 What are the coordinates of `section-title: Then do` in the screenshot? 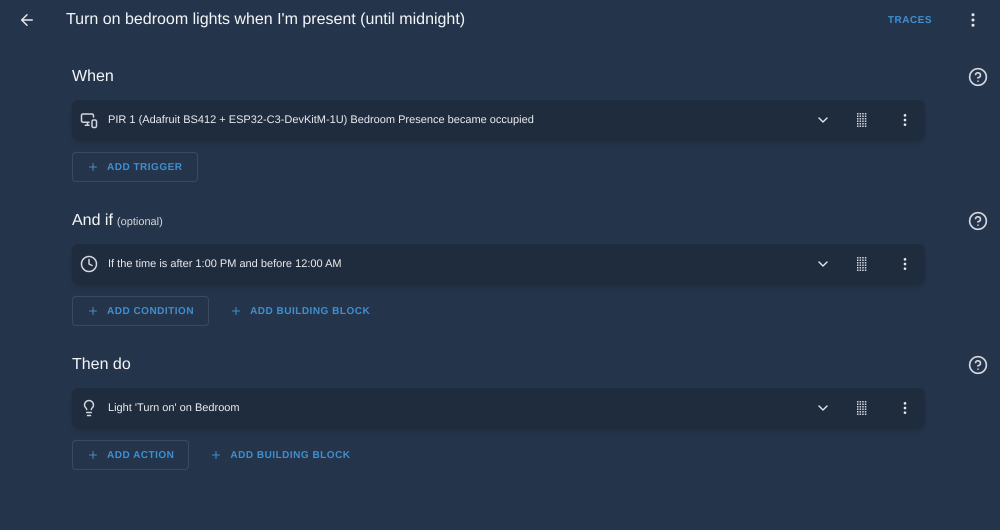 It's located at (101, 365).